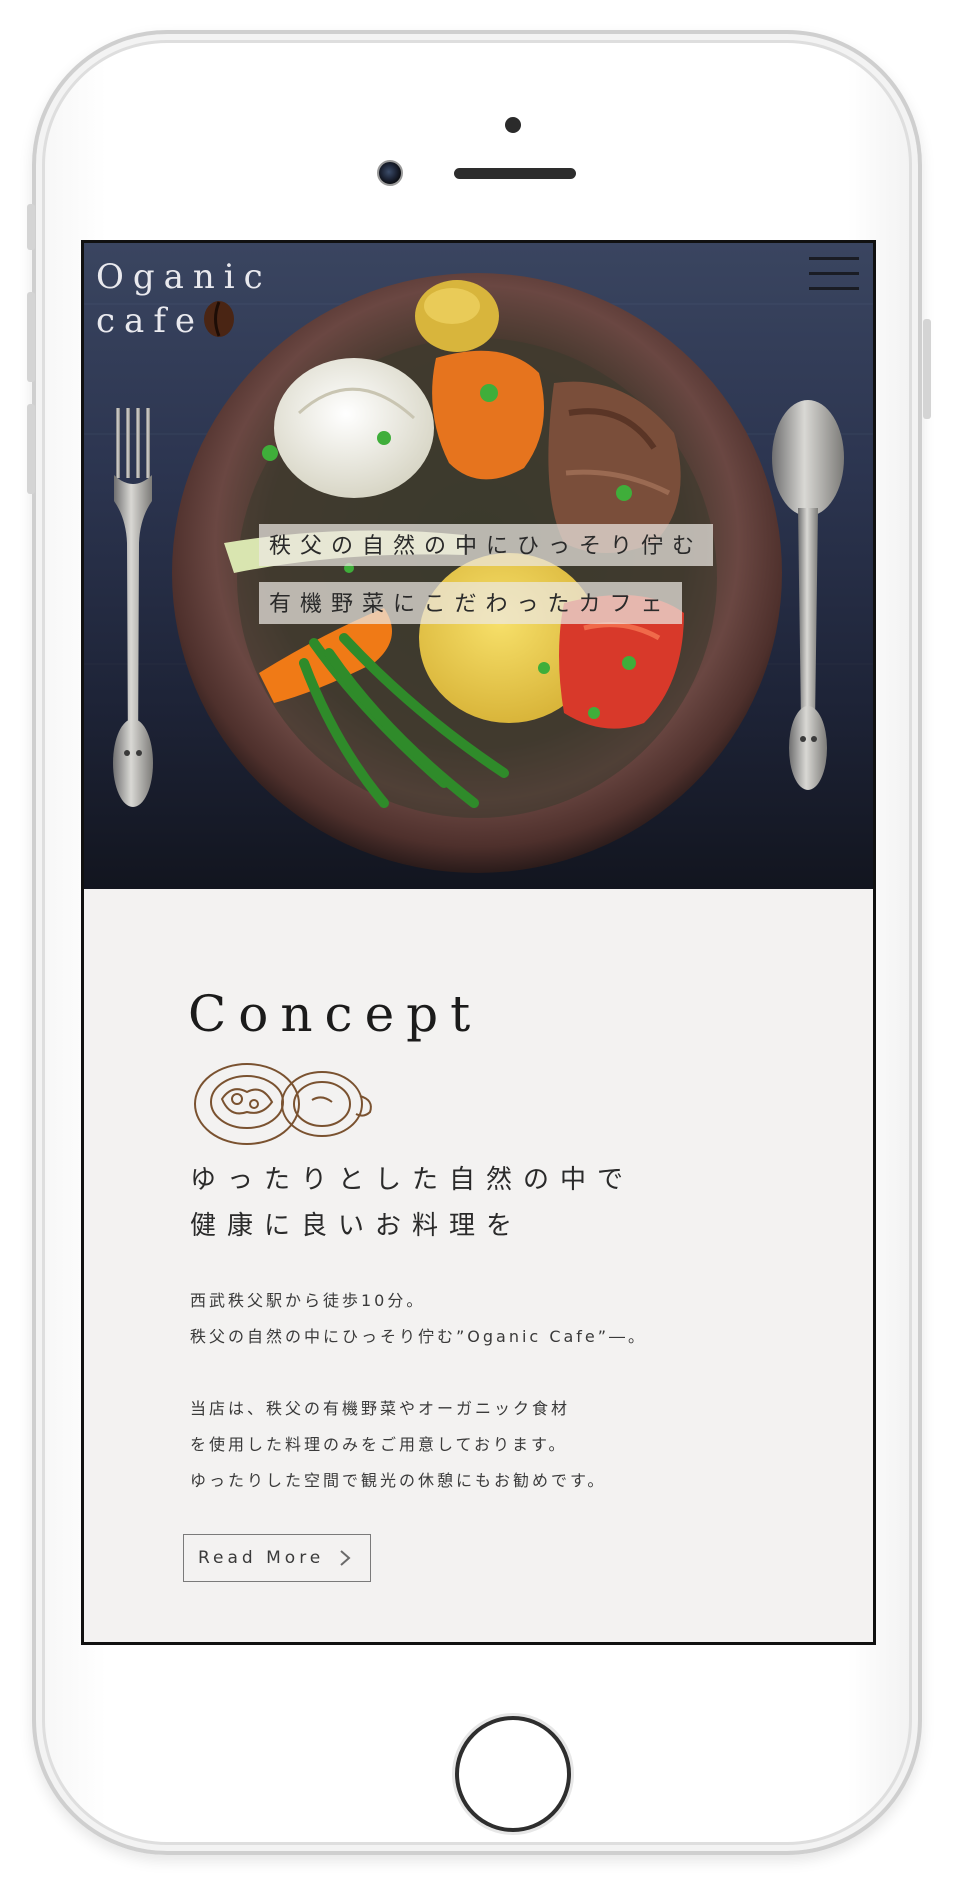 This screenshot has height=1885, width=970. What do you see at coordinates (412, 1180) in the screenshot?
I see `concept-heading-line1: ゆったりとした自然の中で` at bounding box center [412, 1180].